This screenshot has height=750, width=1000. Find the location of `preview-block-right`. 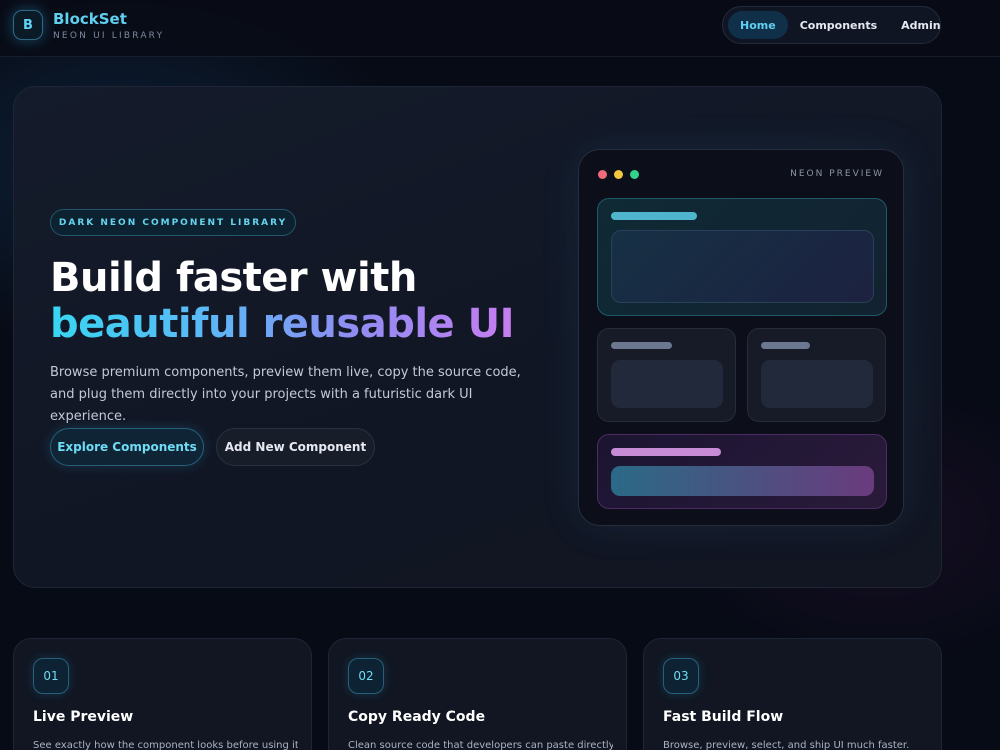

preview-block-right is located at coordinates (816, 375).